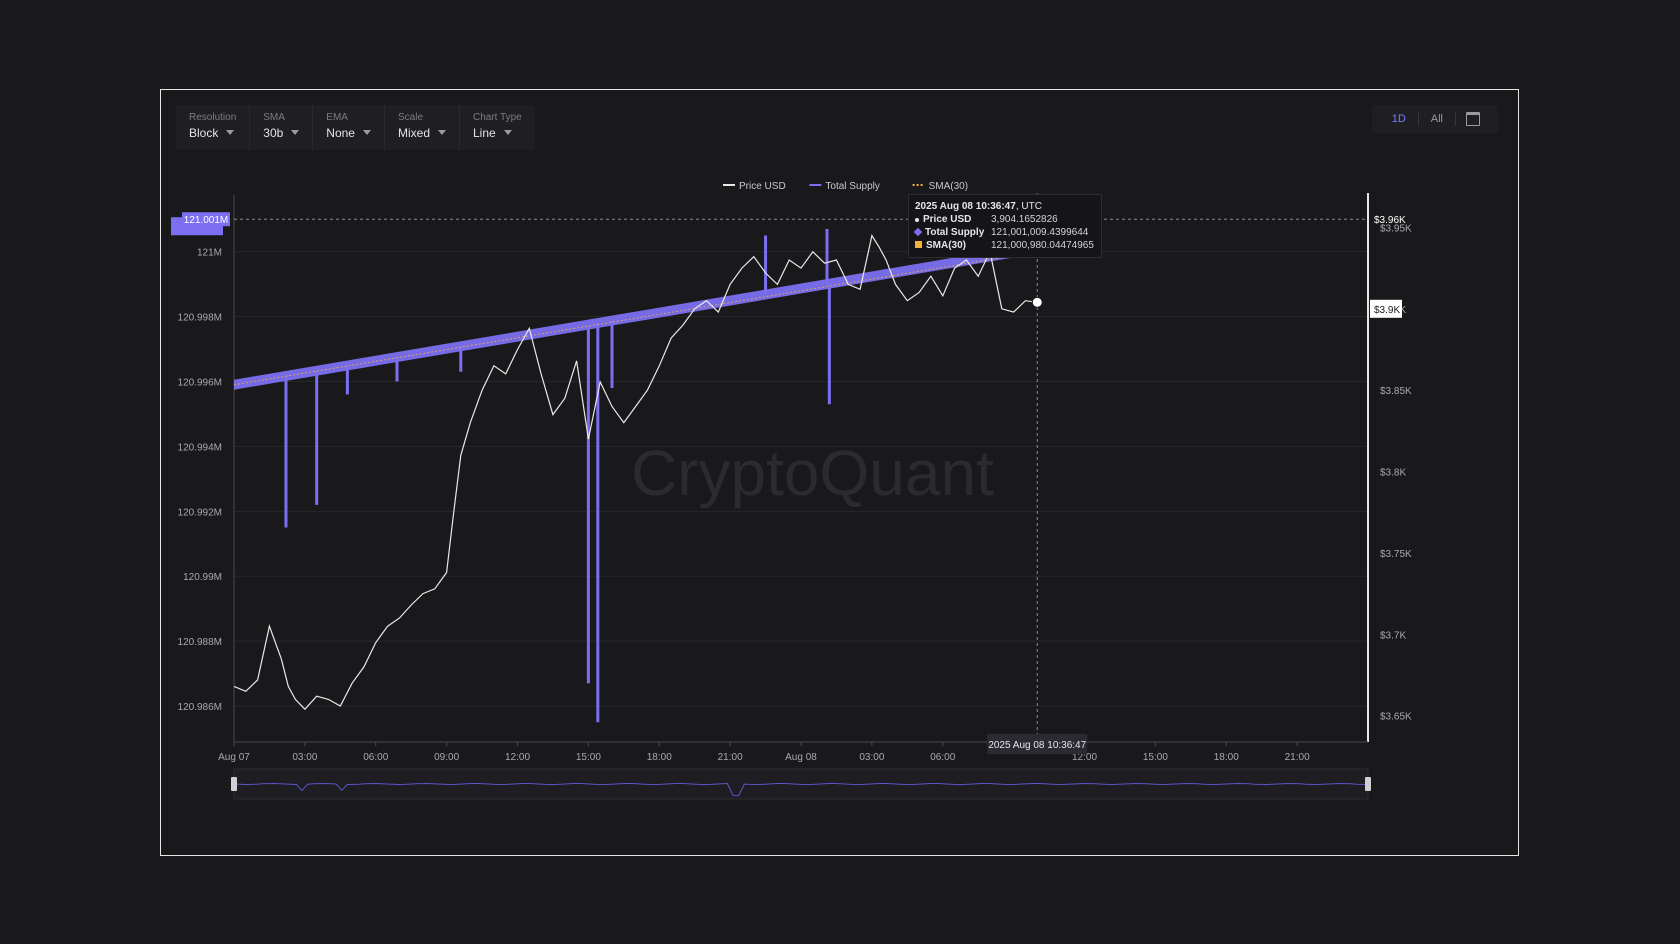  I want to click on tooltip-supply-label: Total Supply, so click(955, 232).